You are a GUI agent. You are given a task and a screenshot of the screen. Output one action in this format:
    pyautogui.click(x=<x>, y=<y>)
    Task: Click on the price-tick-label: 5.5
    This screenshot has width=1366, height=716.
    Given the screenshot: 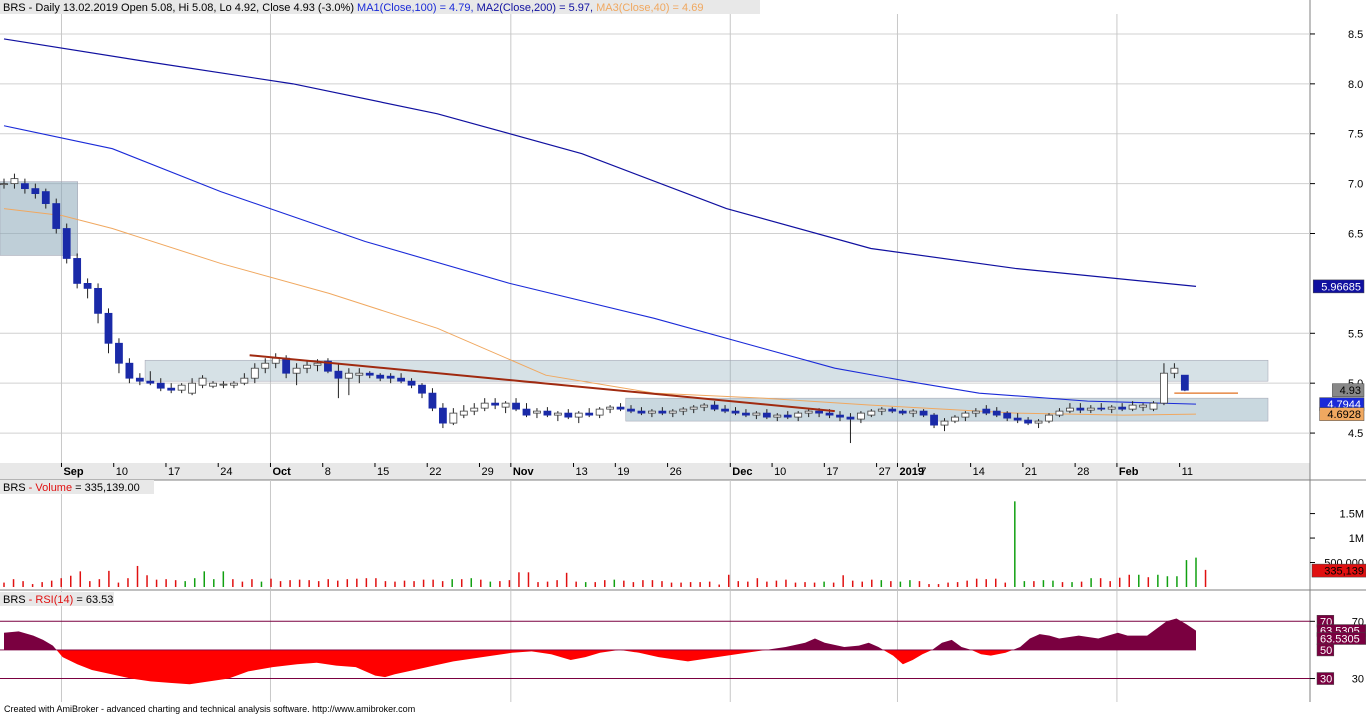 What is the action you would take?
    pyautogui.click(x=1355, y=334)
    